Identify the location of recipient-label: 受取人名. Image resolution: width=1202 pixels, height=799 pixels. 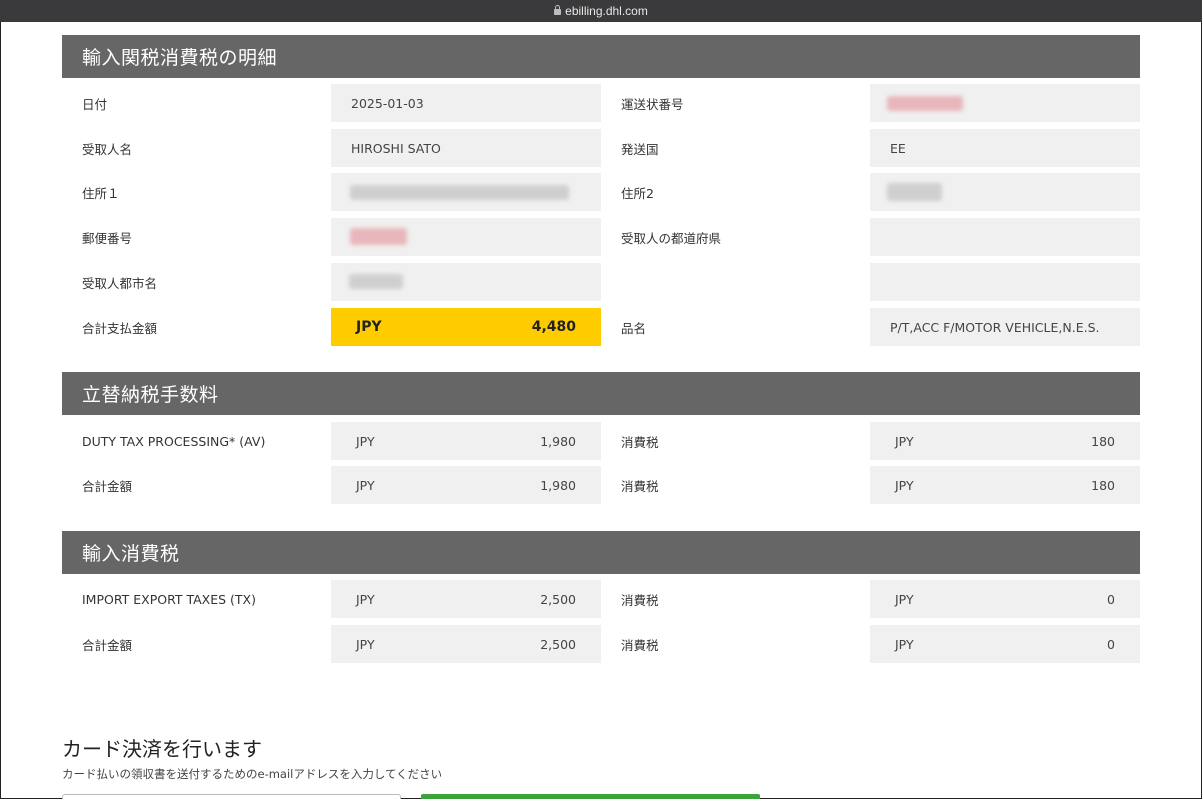
(107, 149).